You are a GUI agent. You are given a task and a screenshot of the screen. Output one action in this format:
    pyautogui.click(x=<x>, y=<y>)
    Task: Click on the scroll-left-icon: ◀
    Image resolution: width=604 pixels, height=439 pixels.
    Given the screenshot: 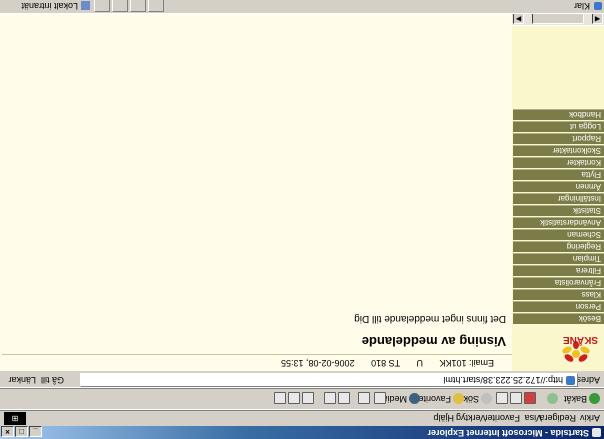 What is the action you would take?
    pyautogui.click(x=597, y=18)
    